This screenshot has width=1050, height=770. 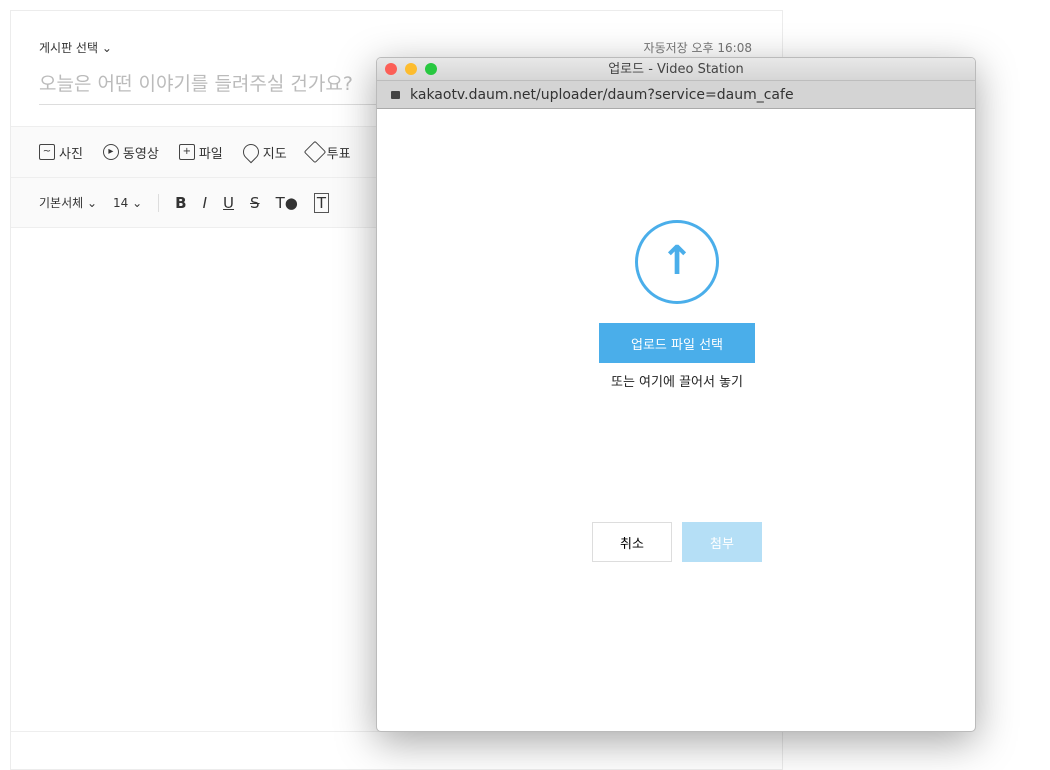 I want to click on upload-arrow-icon: ↑, so click(x=677, y=262).